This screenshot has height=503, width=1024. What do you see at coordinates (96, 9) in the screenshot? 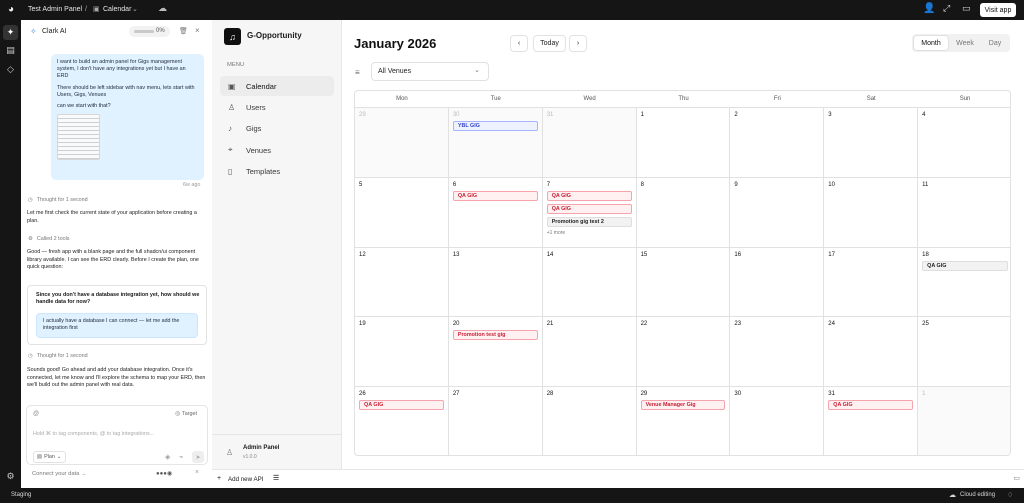
I see `calendar-page-icon: ▣` at bounding box center [96, 9].